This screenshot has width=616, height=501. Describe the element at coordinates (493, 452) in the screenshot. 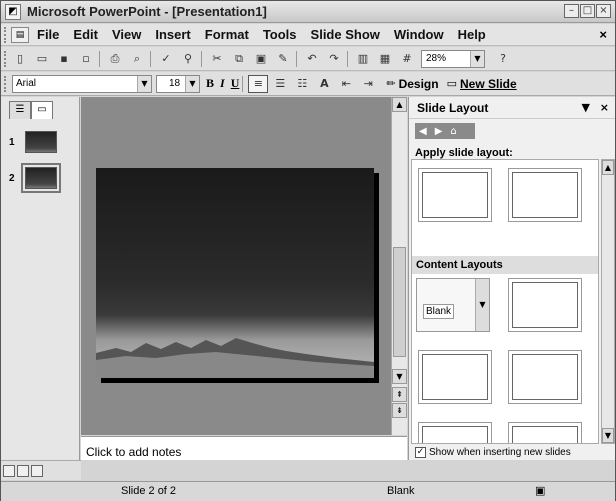

I see `show-when-inserting-row: ✓ Show when inserting new slides` at that location.